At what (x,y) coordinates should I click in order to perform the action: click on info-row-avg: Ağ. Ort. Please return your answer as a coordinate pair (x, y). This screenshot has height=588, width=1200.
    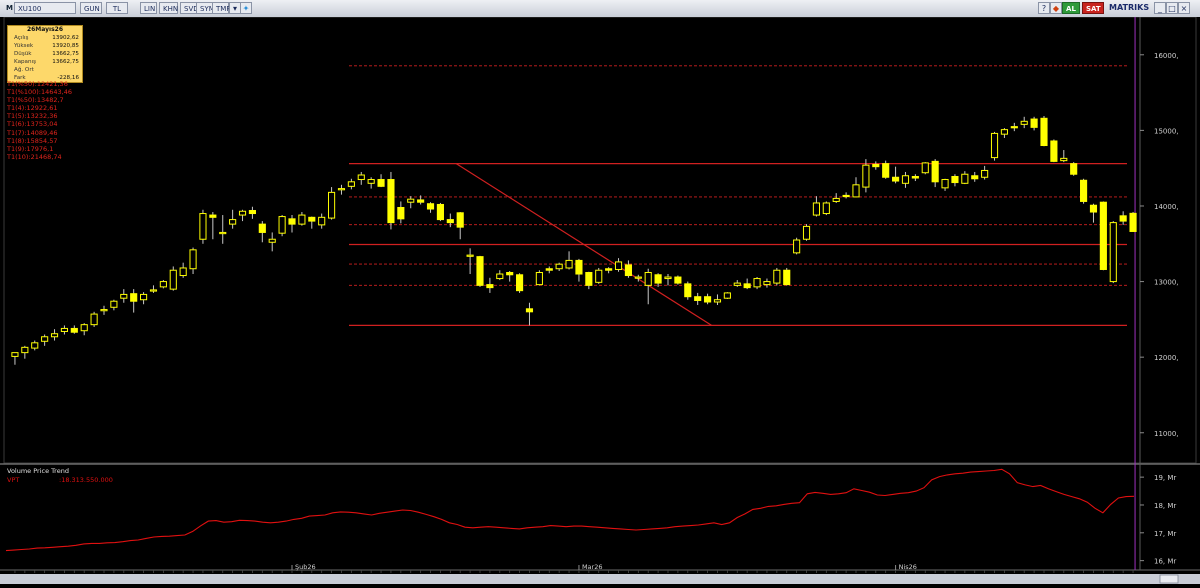
    Looking at the image, I should click on (45, 70).